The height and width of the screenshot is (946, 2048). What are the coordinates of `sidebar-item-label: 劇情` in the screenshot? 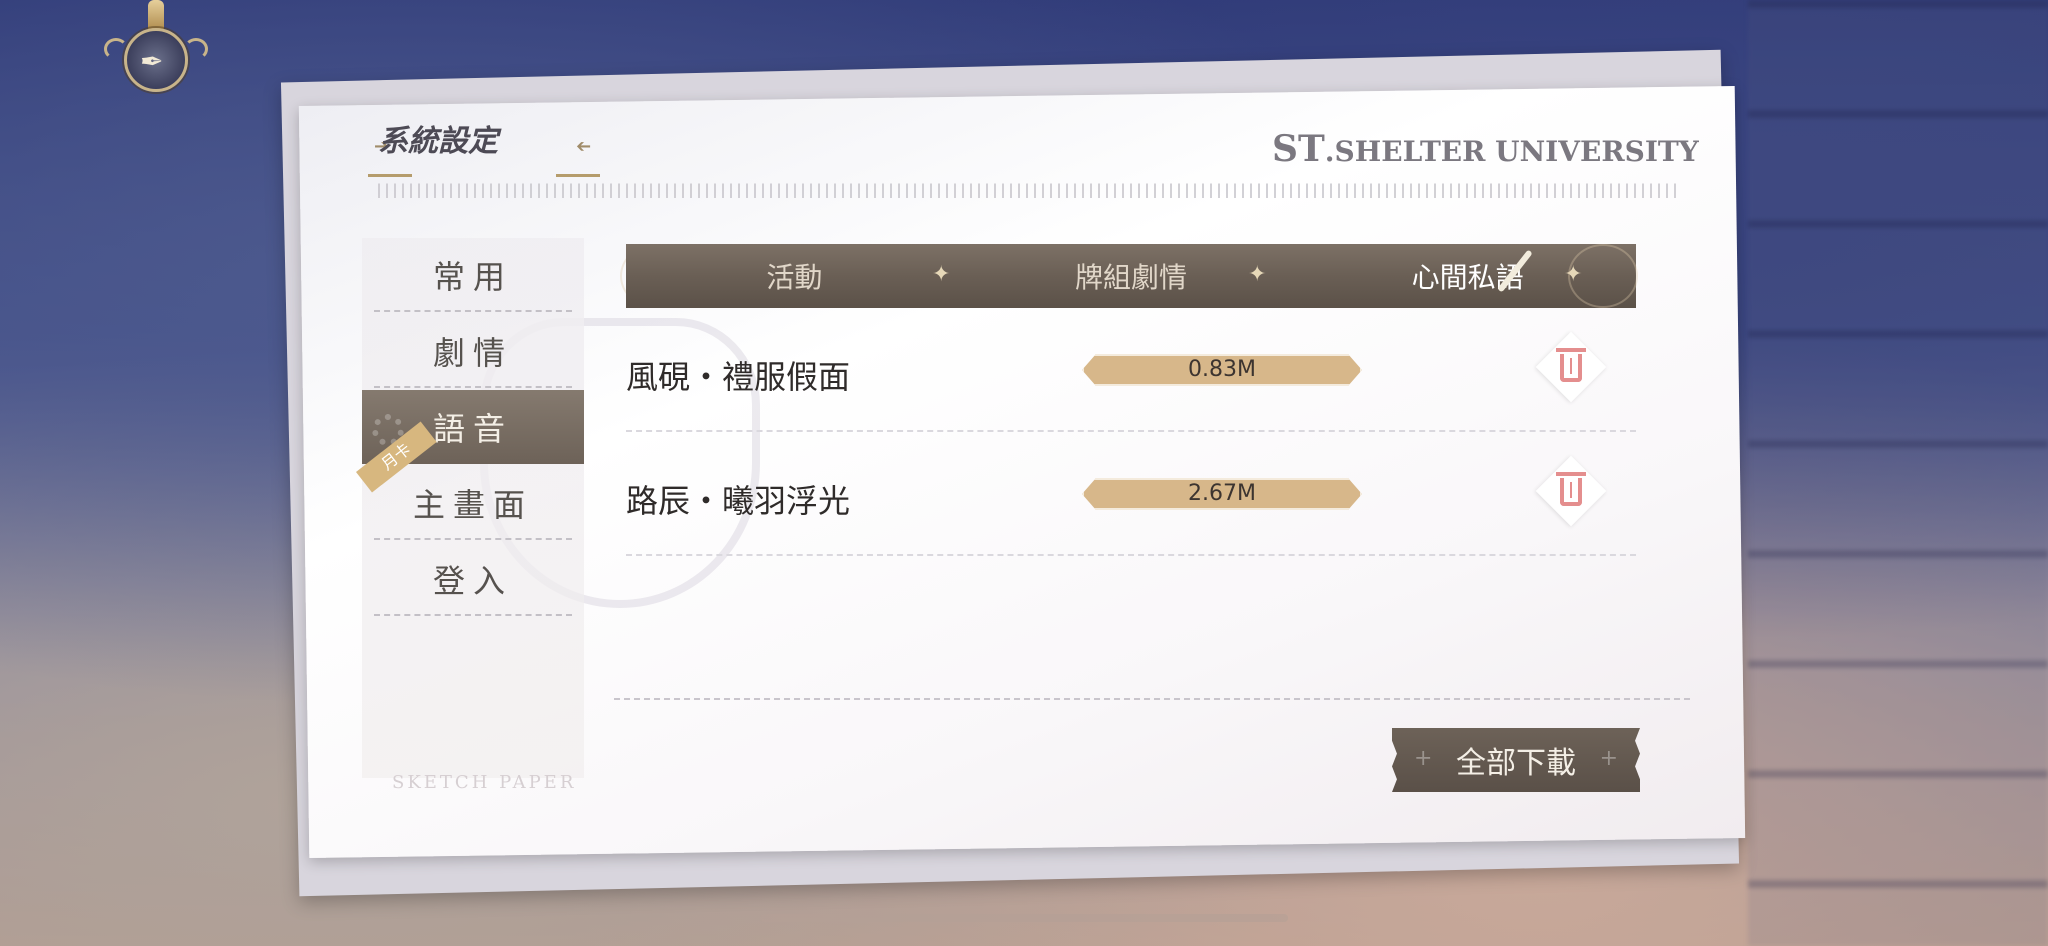 It's located at (472, 353).